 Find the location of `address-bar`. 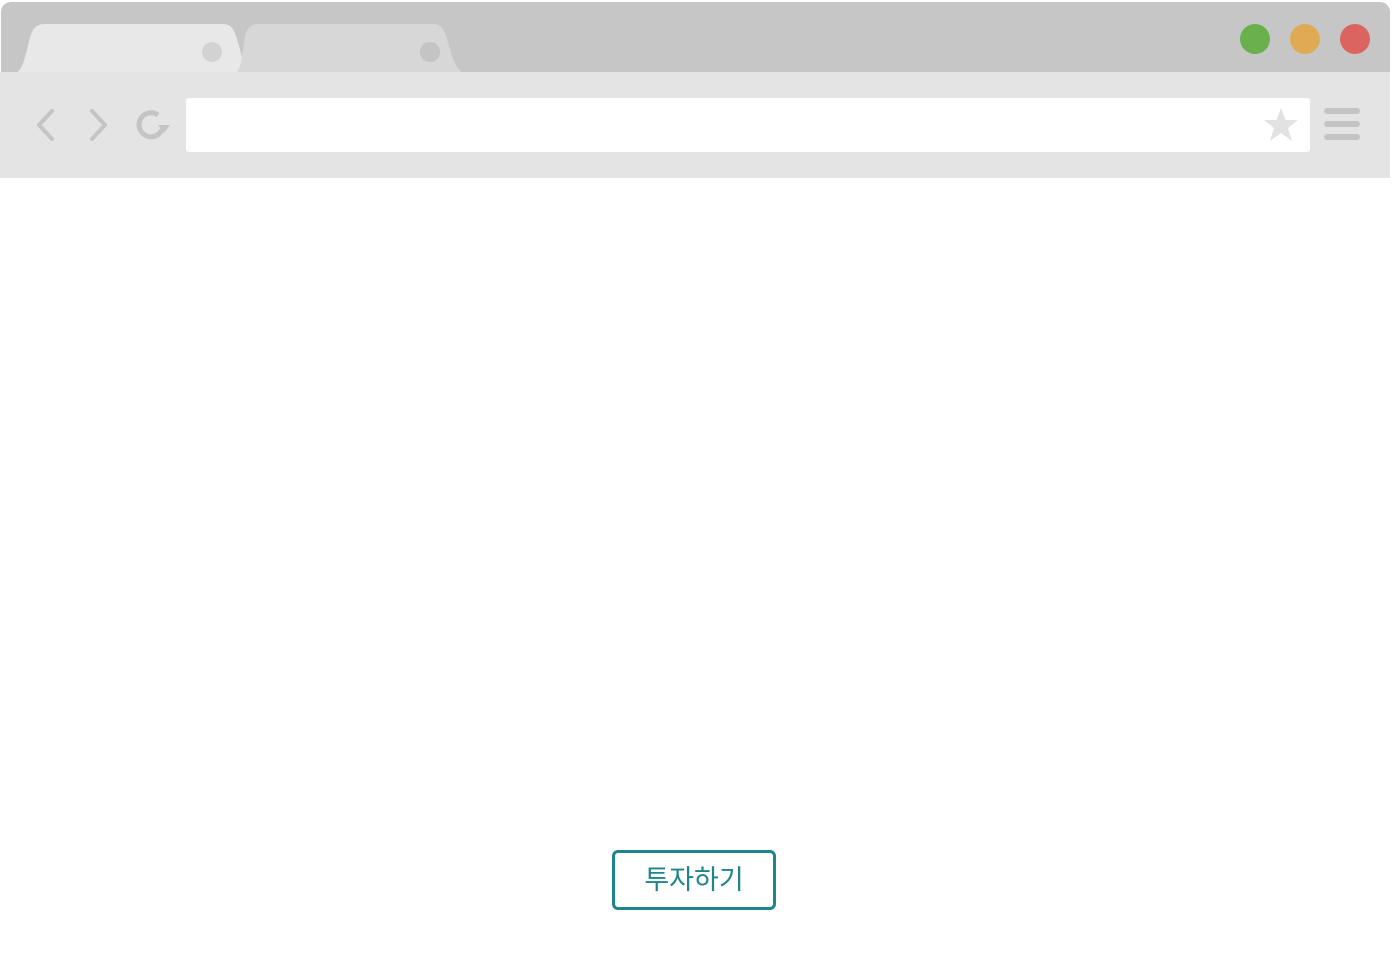

address-bar is located at coordinates (748, 125).